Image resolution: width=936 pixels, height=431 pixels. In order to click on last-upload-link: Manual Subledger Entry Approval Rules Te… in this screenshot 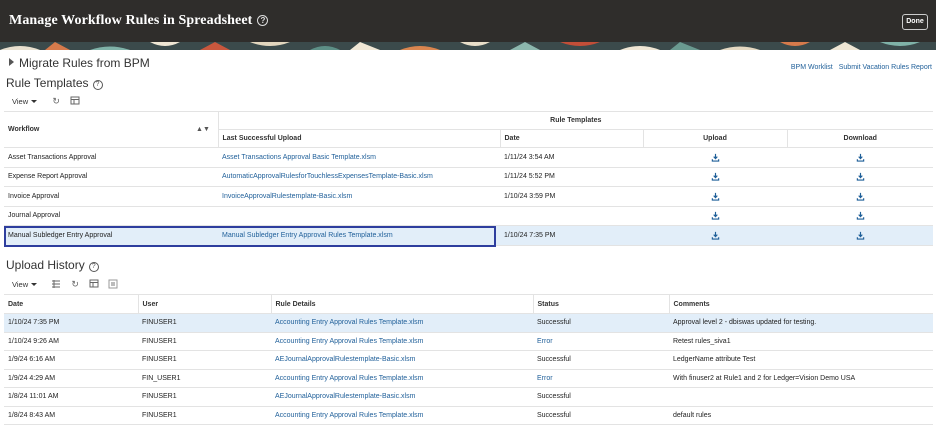, I will do `click(359, 235)`.